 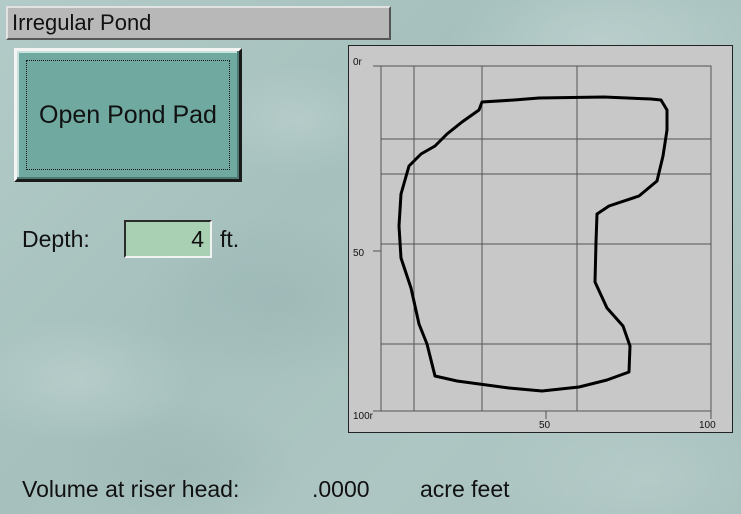 What do you see at coordinates (82, 22) in the screenshot?
I see `window-title: Irregular Pond` at bounding box center [82, 22].